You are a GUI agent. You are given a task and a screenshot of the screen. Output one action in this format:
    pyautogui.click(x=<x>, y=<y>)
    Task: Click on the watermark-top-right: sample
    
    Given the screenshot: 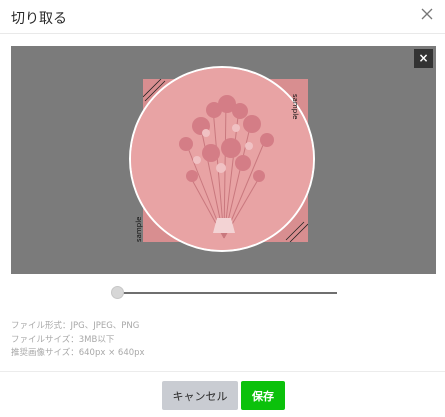 What is the action you would take?
    pyautogui.click(x=295, y=107)
    